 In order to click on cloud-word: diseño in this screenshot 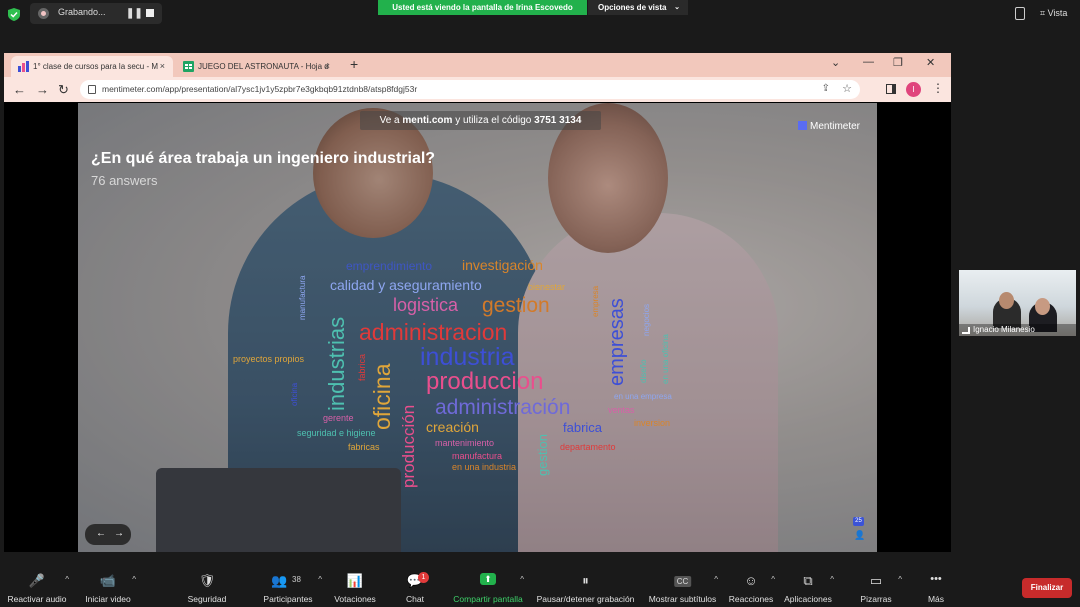, I will do `click(643, 371)`.